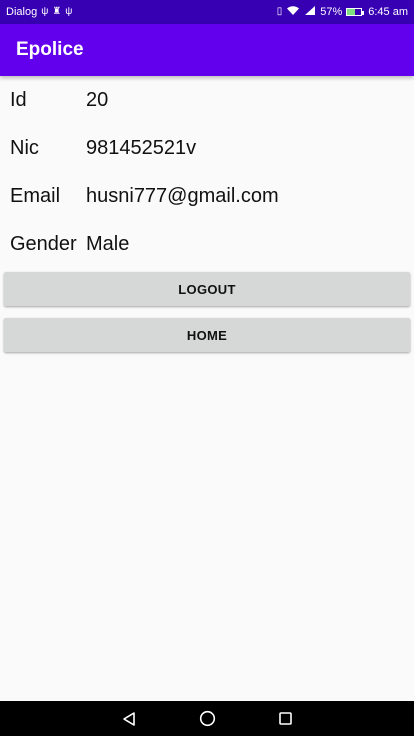 This screenshot has width=414, height=736. What do you see at coordinates (207, 244) in the screenshot?
I see `field-row-gender: Gender Male` at bounding box center [207, 244].